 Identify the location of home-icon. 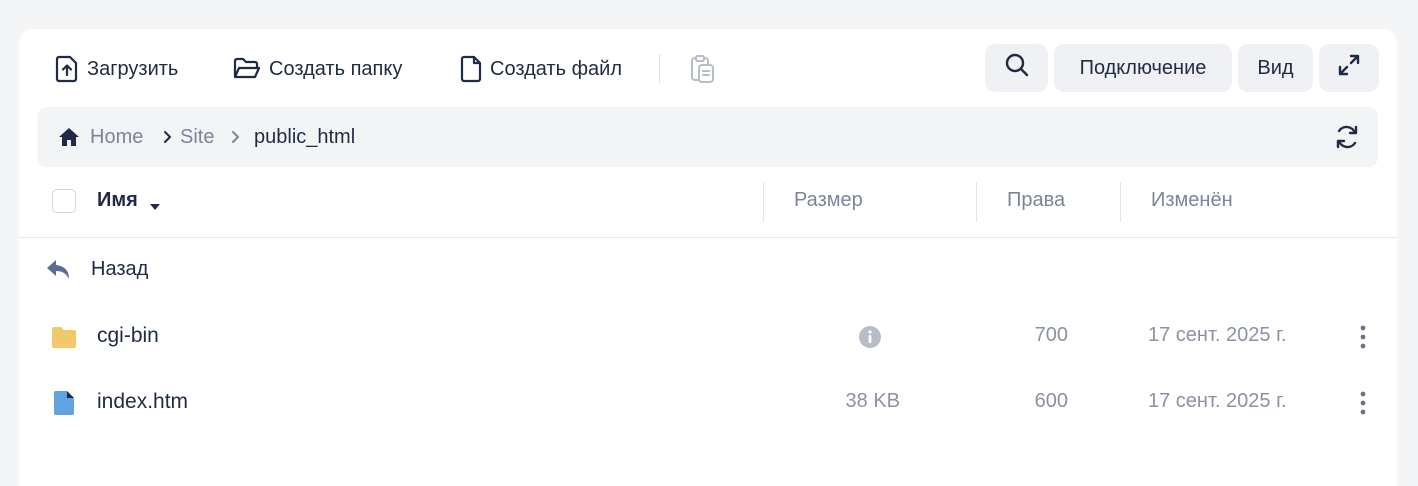
(69, 139).